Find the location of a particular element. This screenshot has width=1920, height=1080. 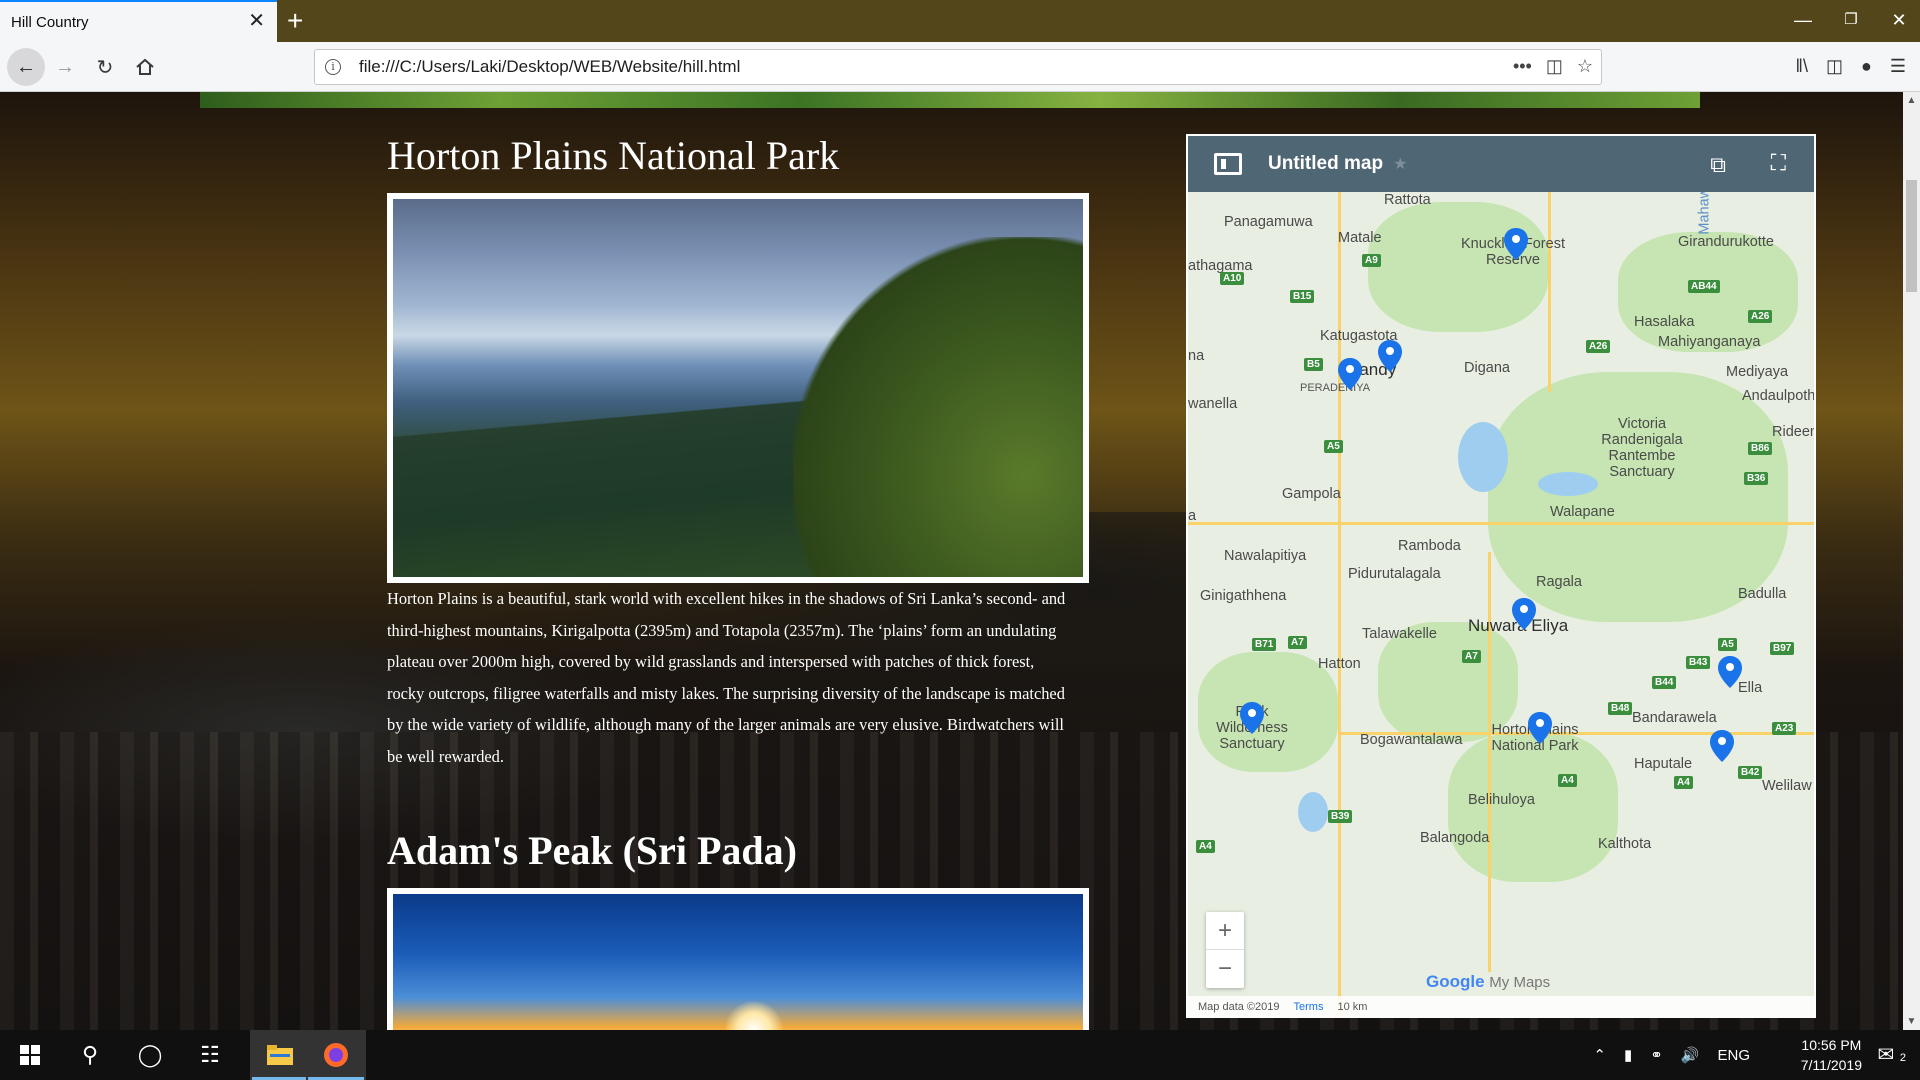

map-label: na is located at coordinates (1196, 356).